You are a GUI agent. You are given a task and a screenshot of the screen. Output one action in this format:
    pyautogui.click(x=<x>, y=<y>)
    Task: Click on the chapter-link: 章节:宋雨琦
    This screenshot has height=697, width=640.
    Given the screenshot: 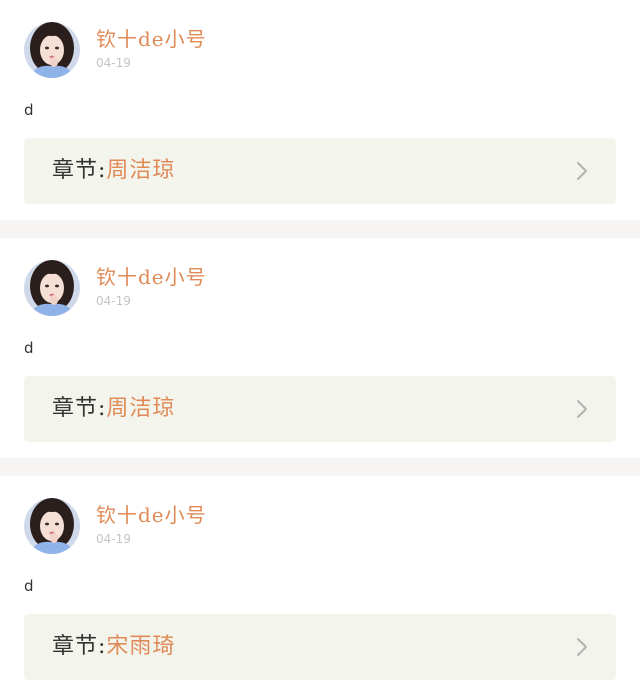 What is the action you would take?
    pyautogui.click(x=320, y=647)
    